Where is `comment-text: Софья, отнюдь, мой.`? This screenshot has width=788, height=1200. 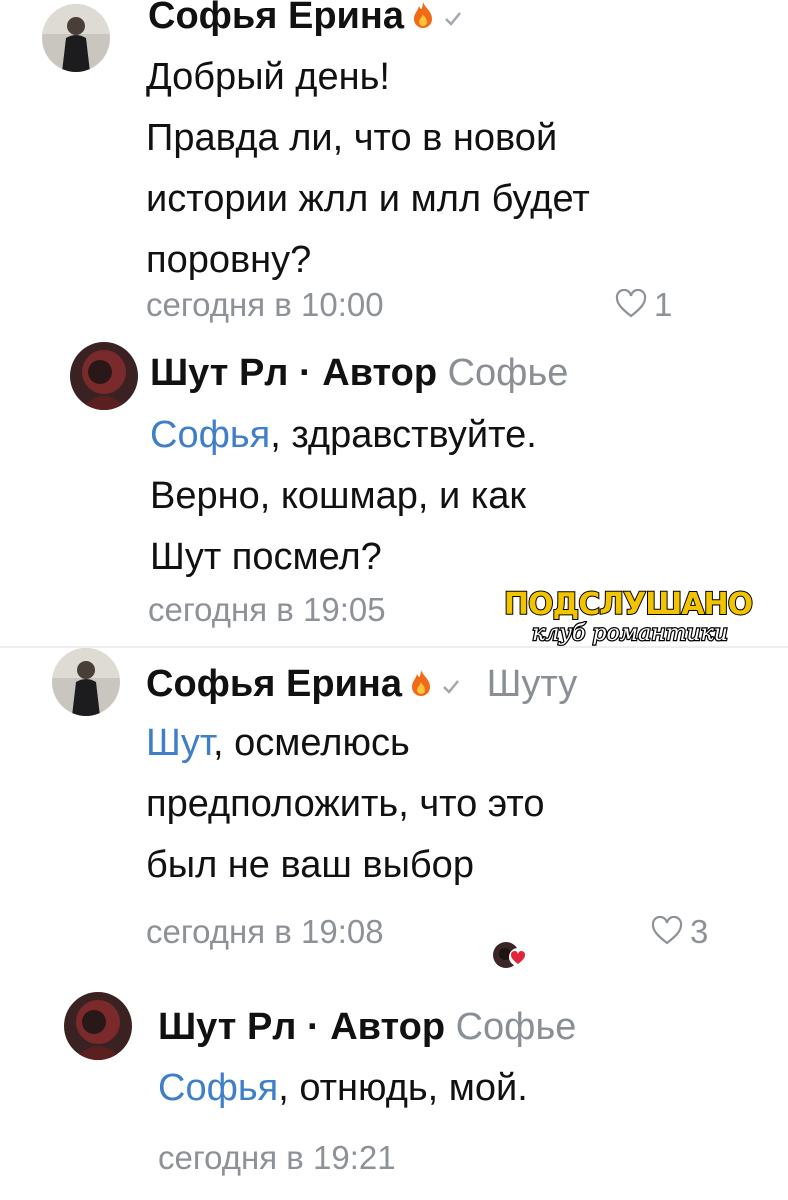
comment-text: Софья, отнюдь, мой. is located at coordinates (343, 1088).